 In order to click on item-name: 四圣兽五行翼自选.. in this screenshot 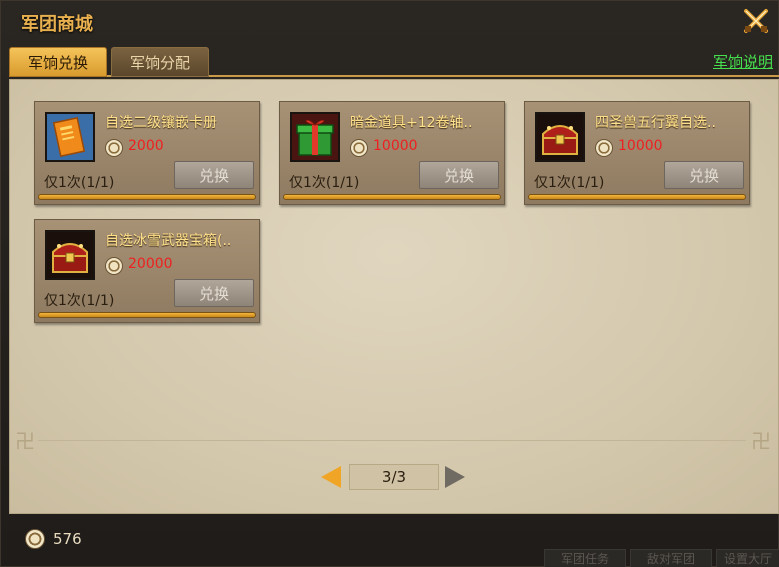, I will do `click(655, 123)`.